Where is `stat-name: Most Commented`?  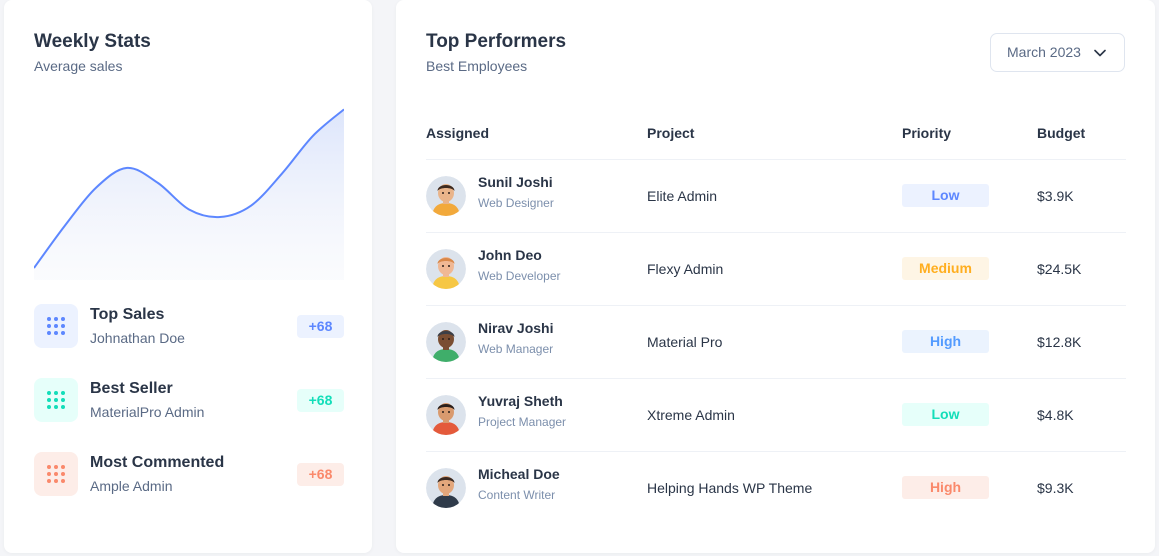 stat-name: Most Commented is located at coordinates (157, 462).